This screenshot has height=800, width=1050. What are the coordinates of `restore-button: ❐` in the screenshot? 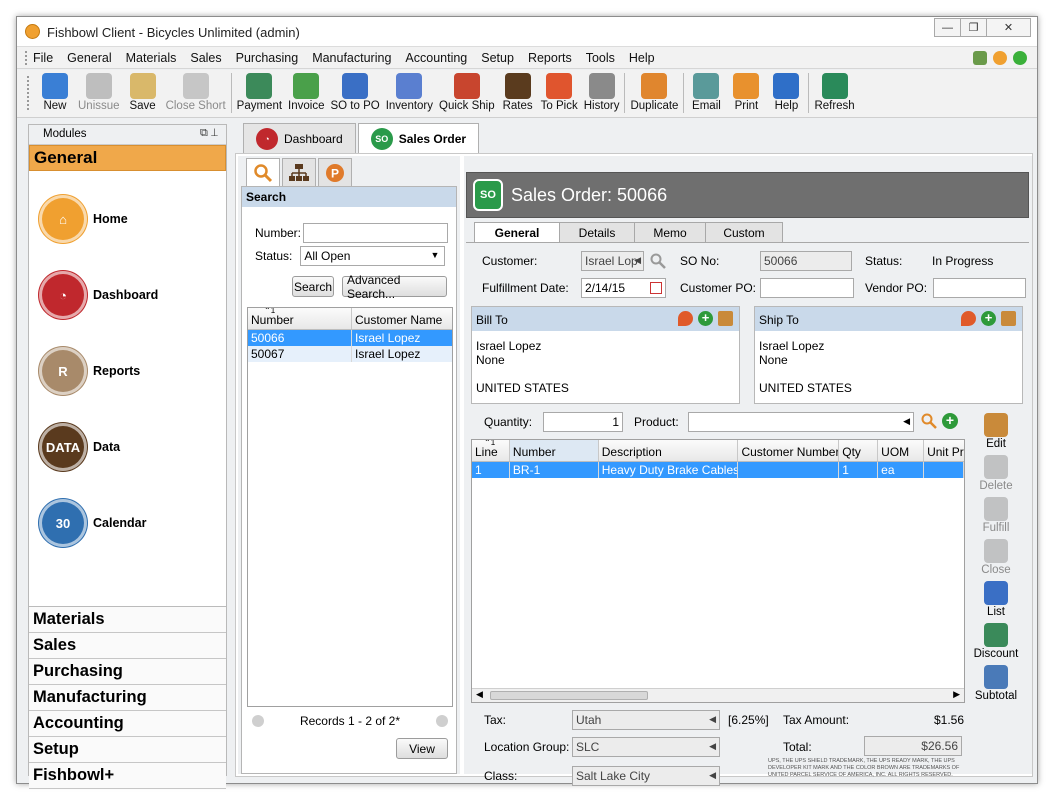 It's located at (973, 27).